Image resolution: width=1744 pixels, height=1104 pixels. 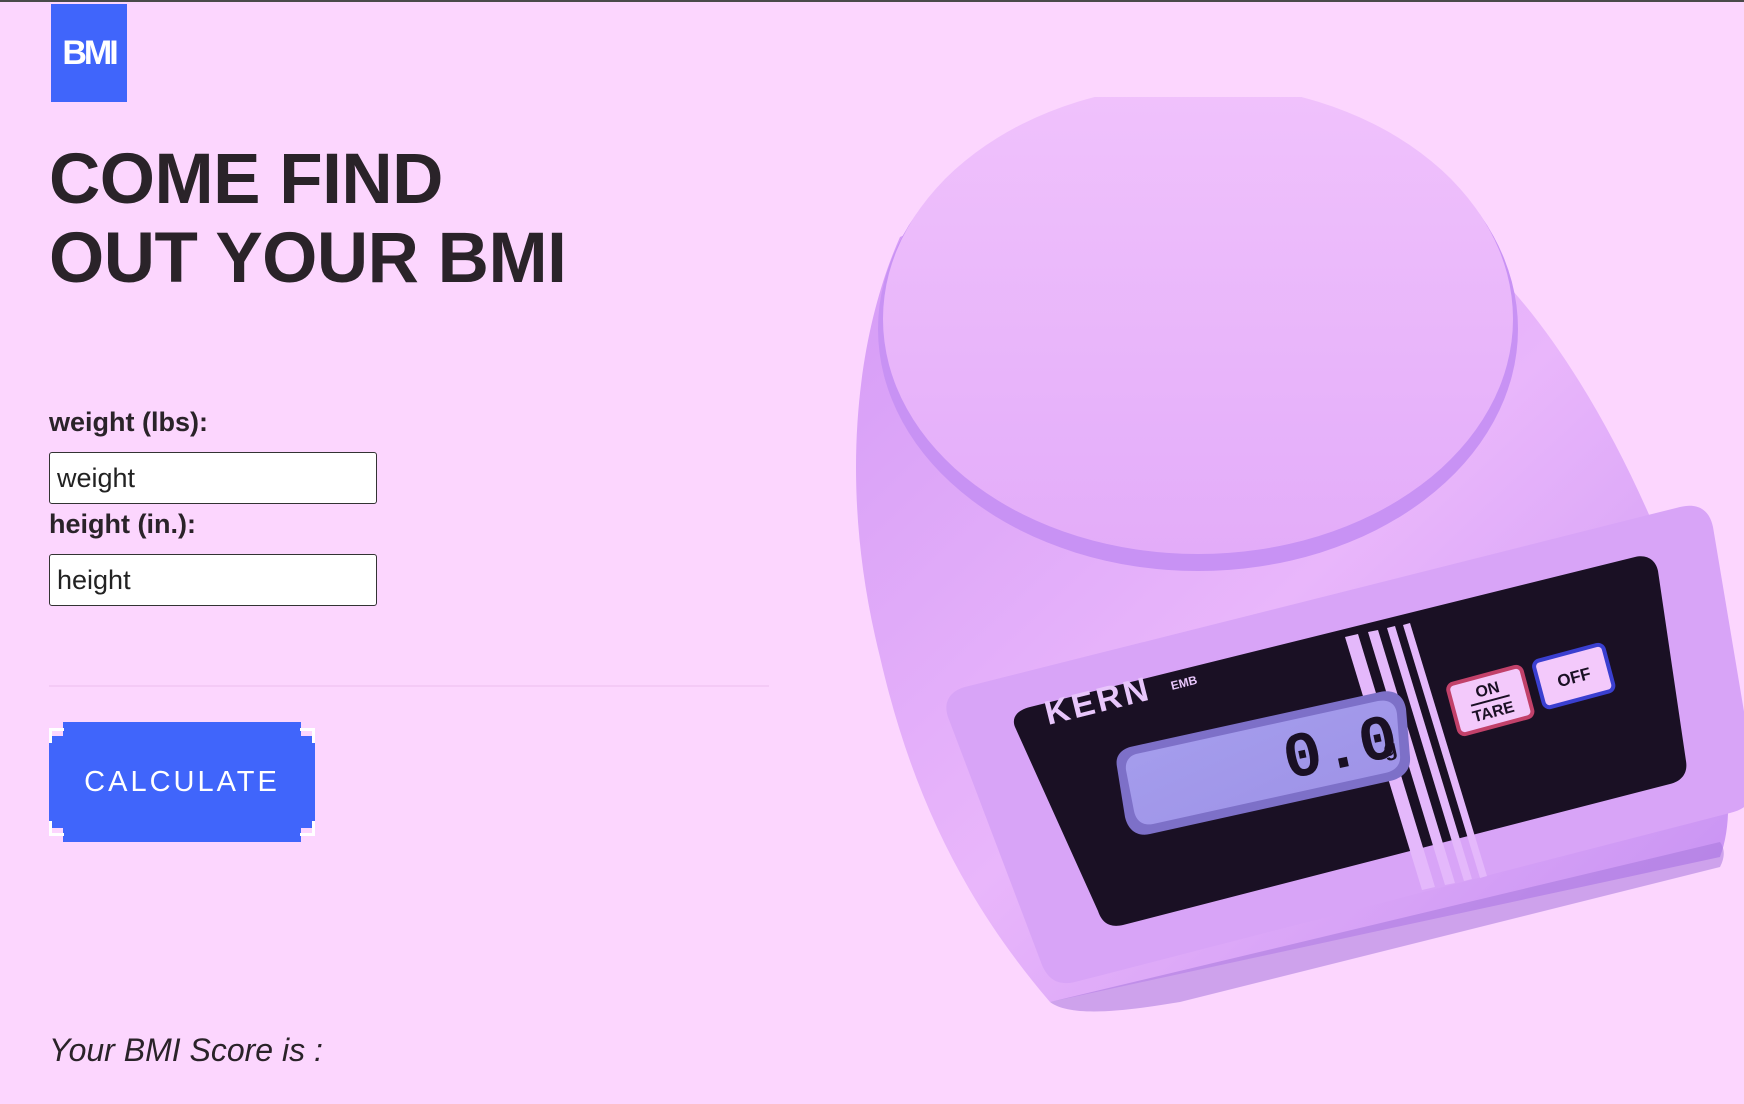 What do you see at coordinates (128, 422) in the screenshot?
I see `weight-label: weight (lbs):` at bounding box center [128, 422].